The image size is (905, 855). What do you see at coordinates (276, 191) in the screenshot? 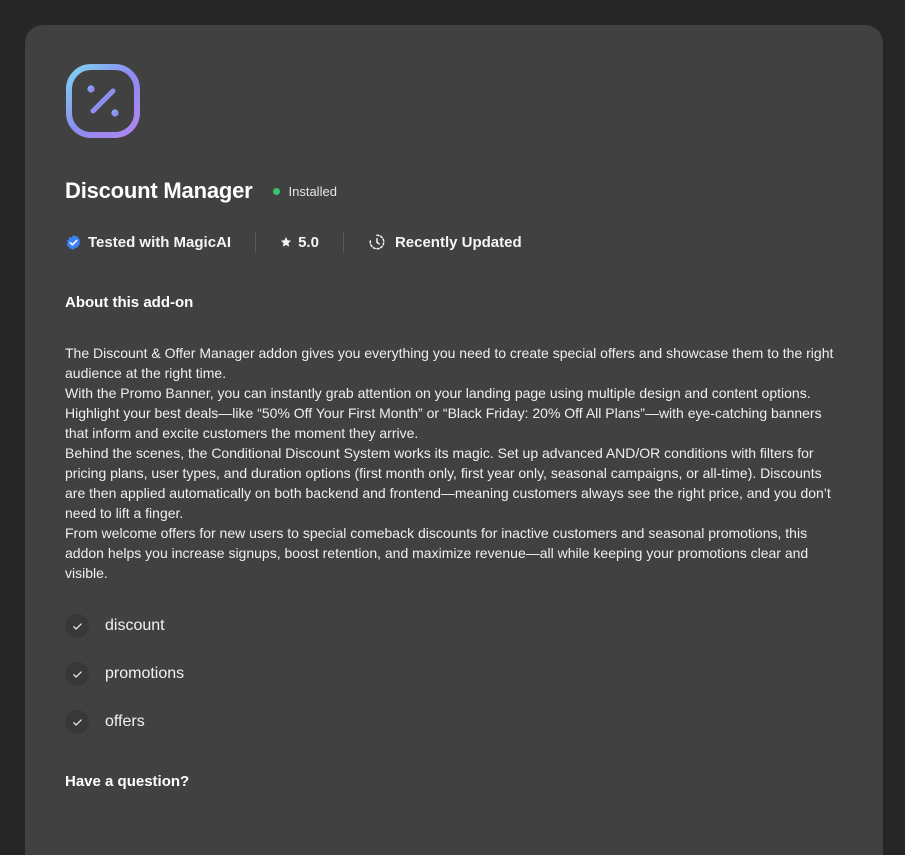
I see `status-dot-icon` at bounding box center [276, 191].